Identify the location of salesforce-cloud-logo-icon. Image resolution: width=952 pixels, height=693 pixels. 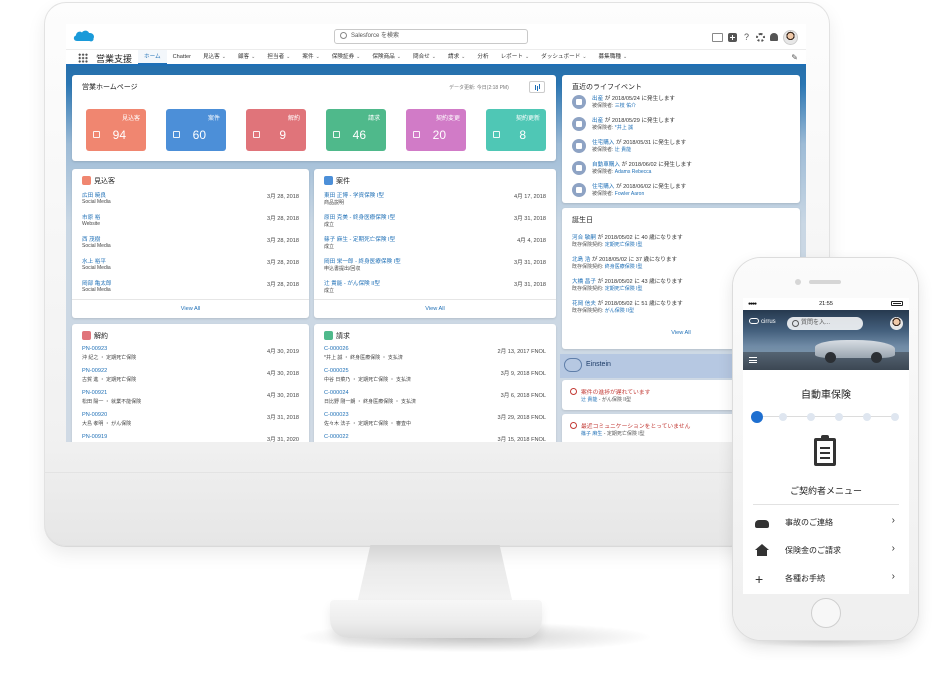
(84, 36).